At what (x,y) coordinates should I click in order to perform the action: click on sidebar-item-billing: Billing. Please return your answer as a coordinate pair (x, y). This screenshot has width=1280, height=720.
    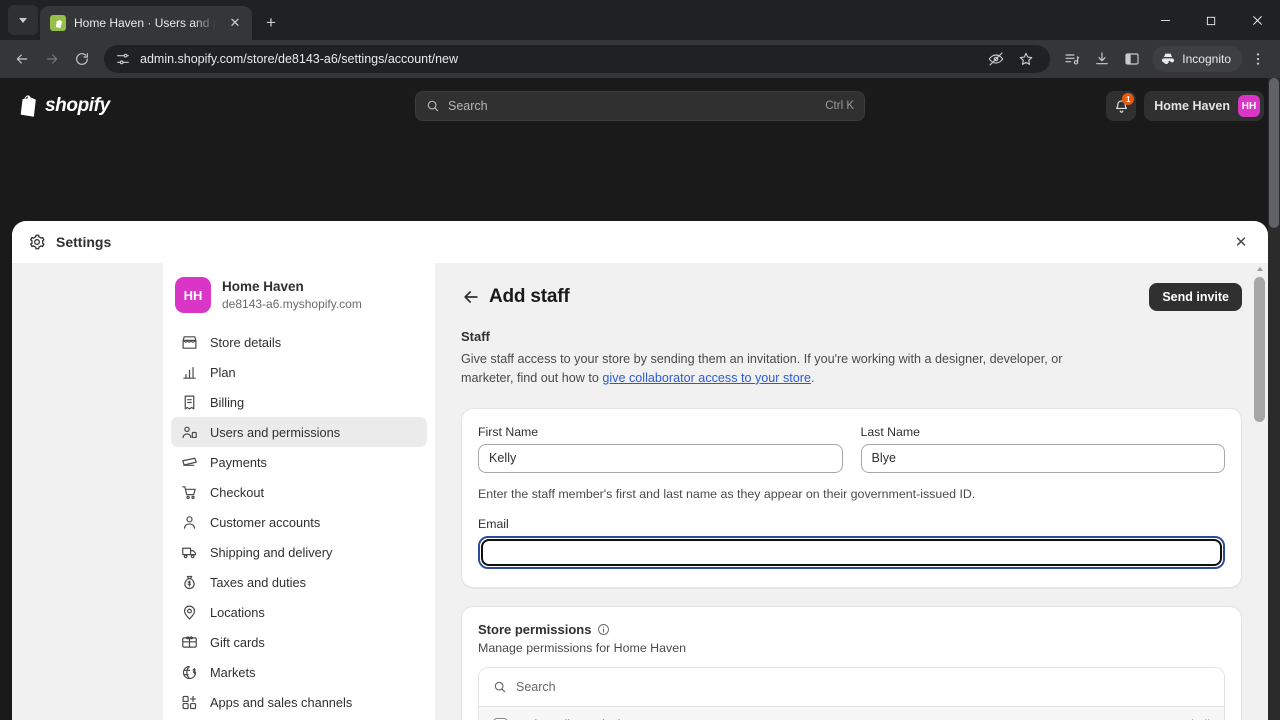
    Looking at the image, I should click on (299, 402).